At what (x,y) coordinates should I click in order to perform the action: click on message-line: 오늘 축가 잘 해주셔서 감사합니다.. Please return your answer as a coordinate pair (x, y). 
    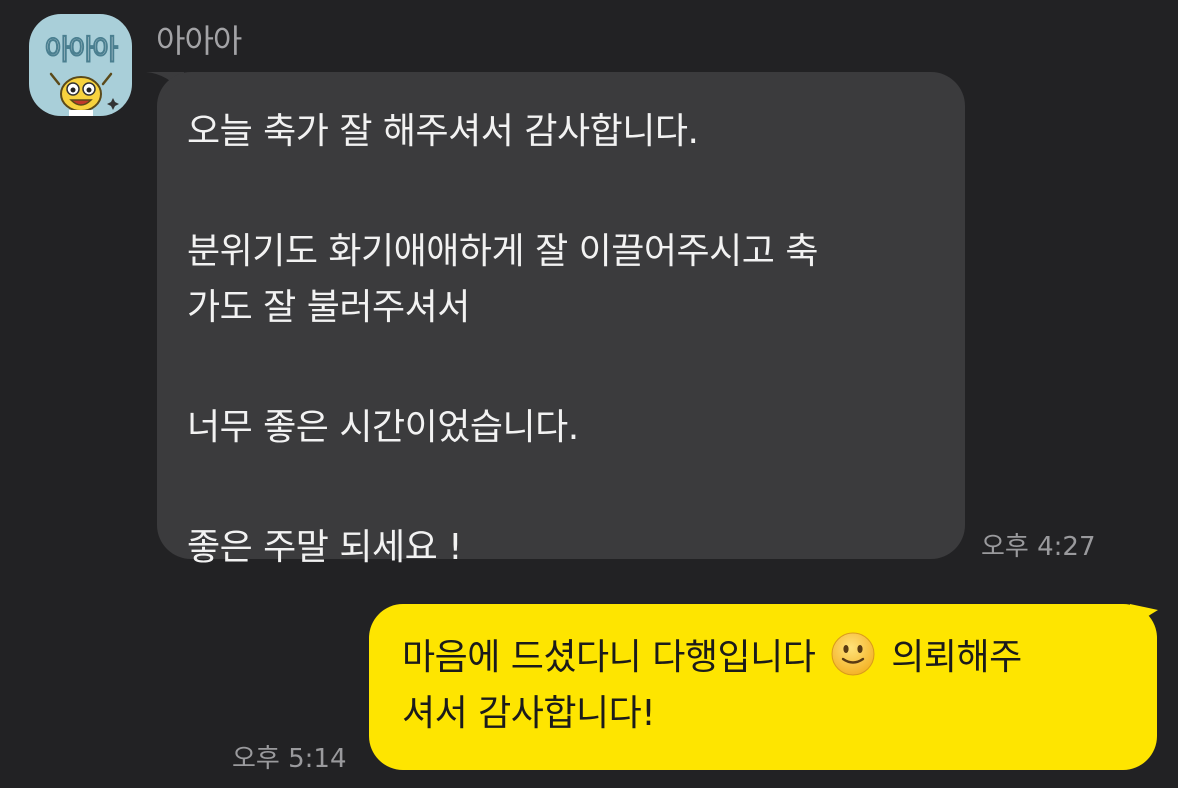
    Looking at the image, I should click on (443, 131).